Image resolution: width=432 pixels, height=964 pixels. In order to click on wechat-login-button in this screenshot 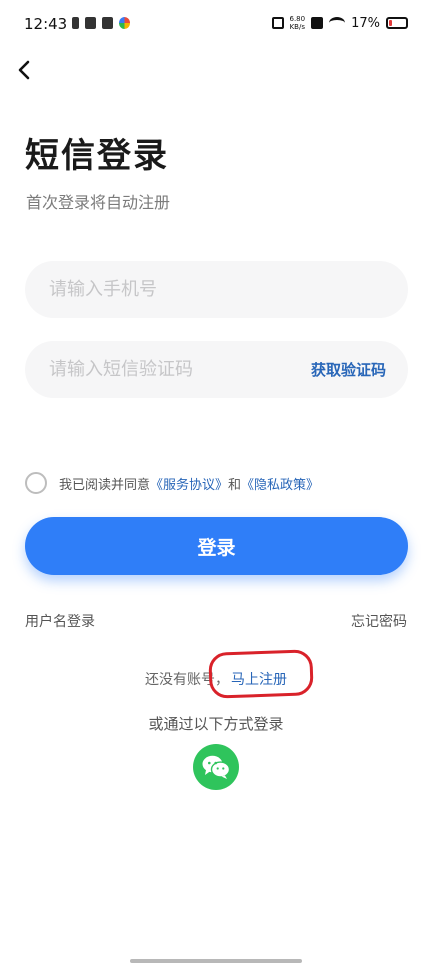, I will do `click(216, 767)`.